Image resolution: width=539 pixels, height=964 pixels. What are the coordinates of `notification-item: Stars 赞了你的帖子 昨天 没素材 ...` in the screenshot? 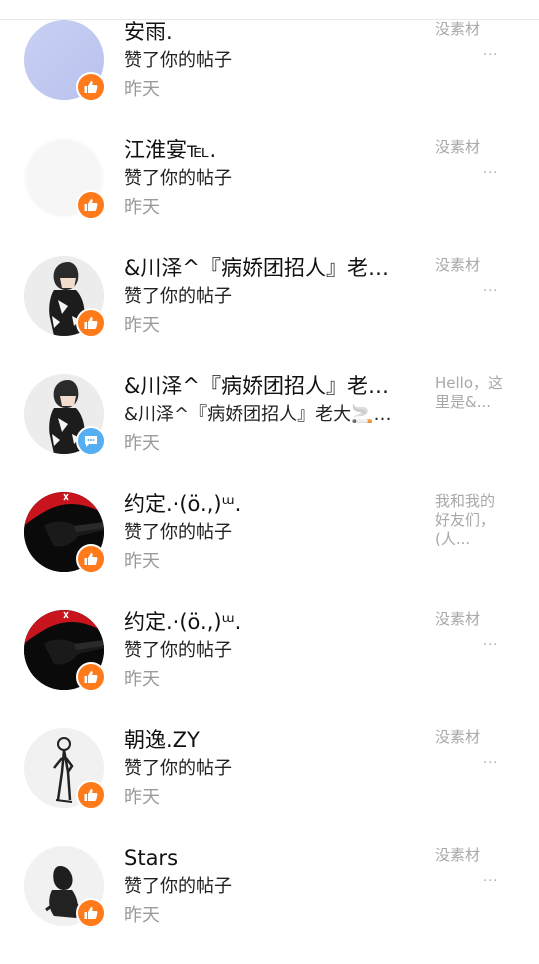 It's located at (269, 905).